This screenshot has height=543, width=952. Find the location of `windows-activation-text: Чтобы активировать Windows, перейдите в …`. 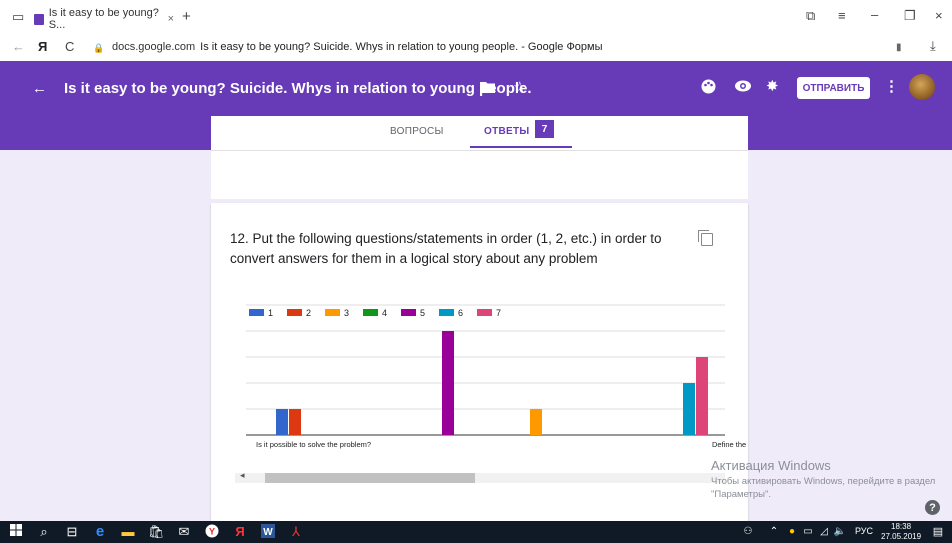

windows-activation-text: Чтобы активировать Windows, перейдите в … is located at coordinates (823, 488).